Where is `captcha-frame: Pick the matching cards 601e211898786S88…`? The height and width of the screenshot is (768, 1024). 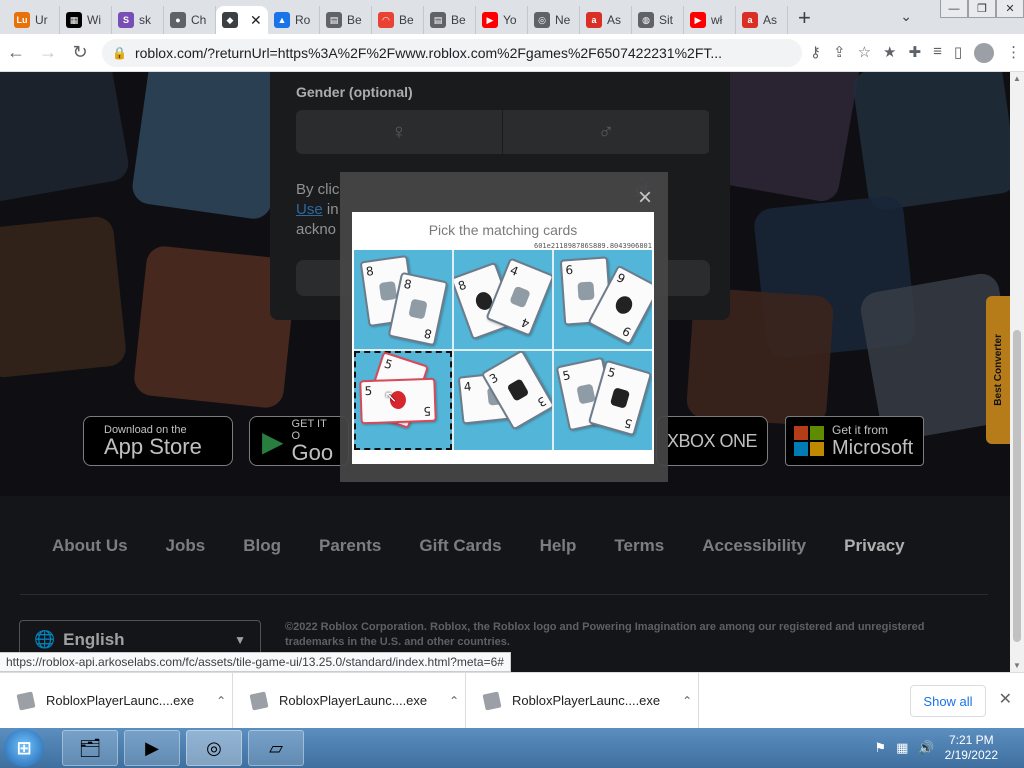 captcha-frame: Pick the matching cards 601e211898786S88… is located at coordinates (503, 338).